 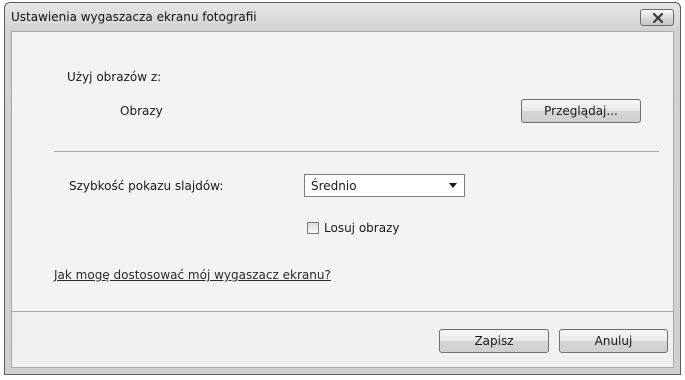 I want to click on window-title: Ustawienia wygaszacza ekranu fotografii, so click(x=134, y=17).